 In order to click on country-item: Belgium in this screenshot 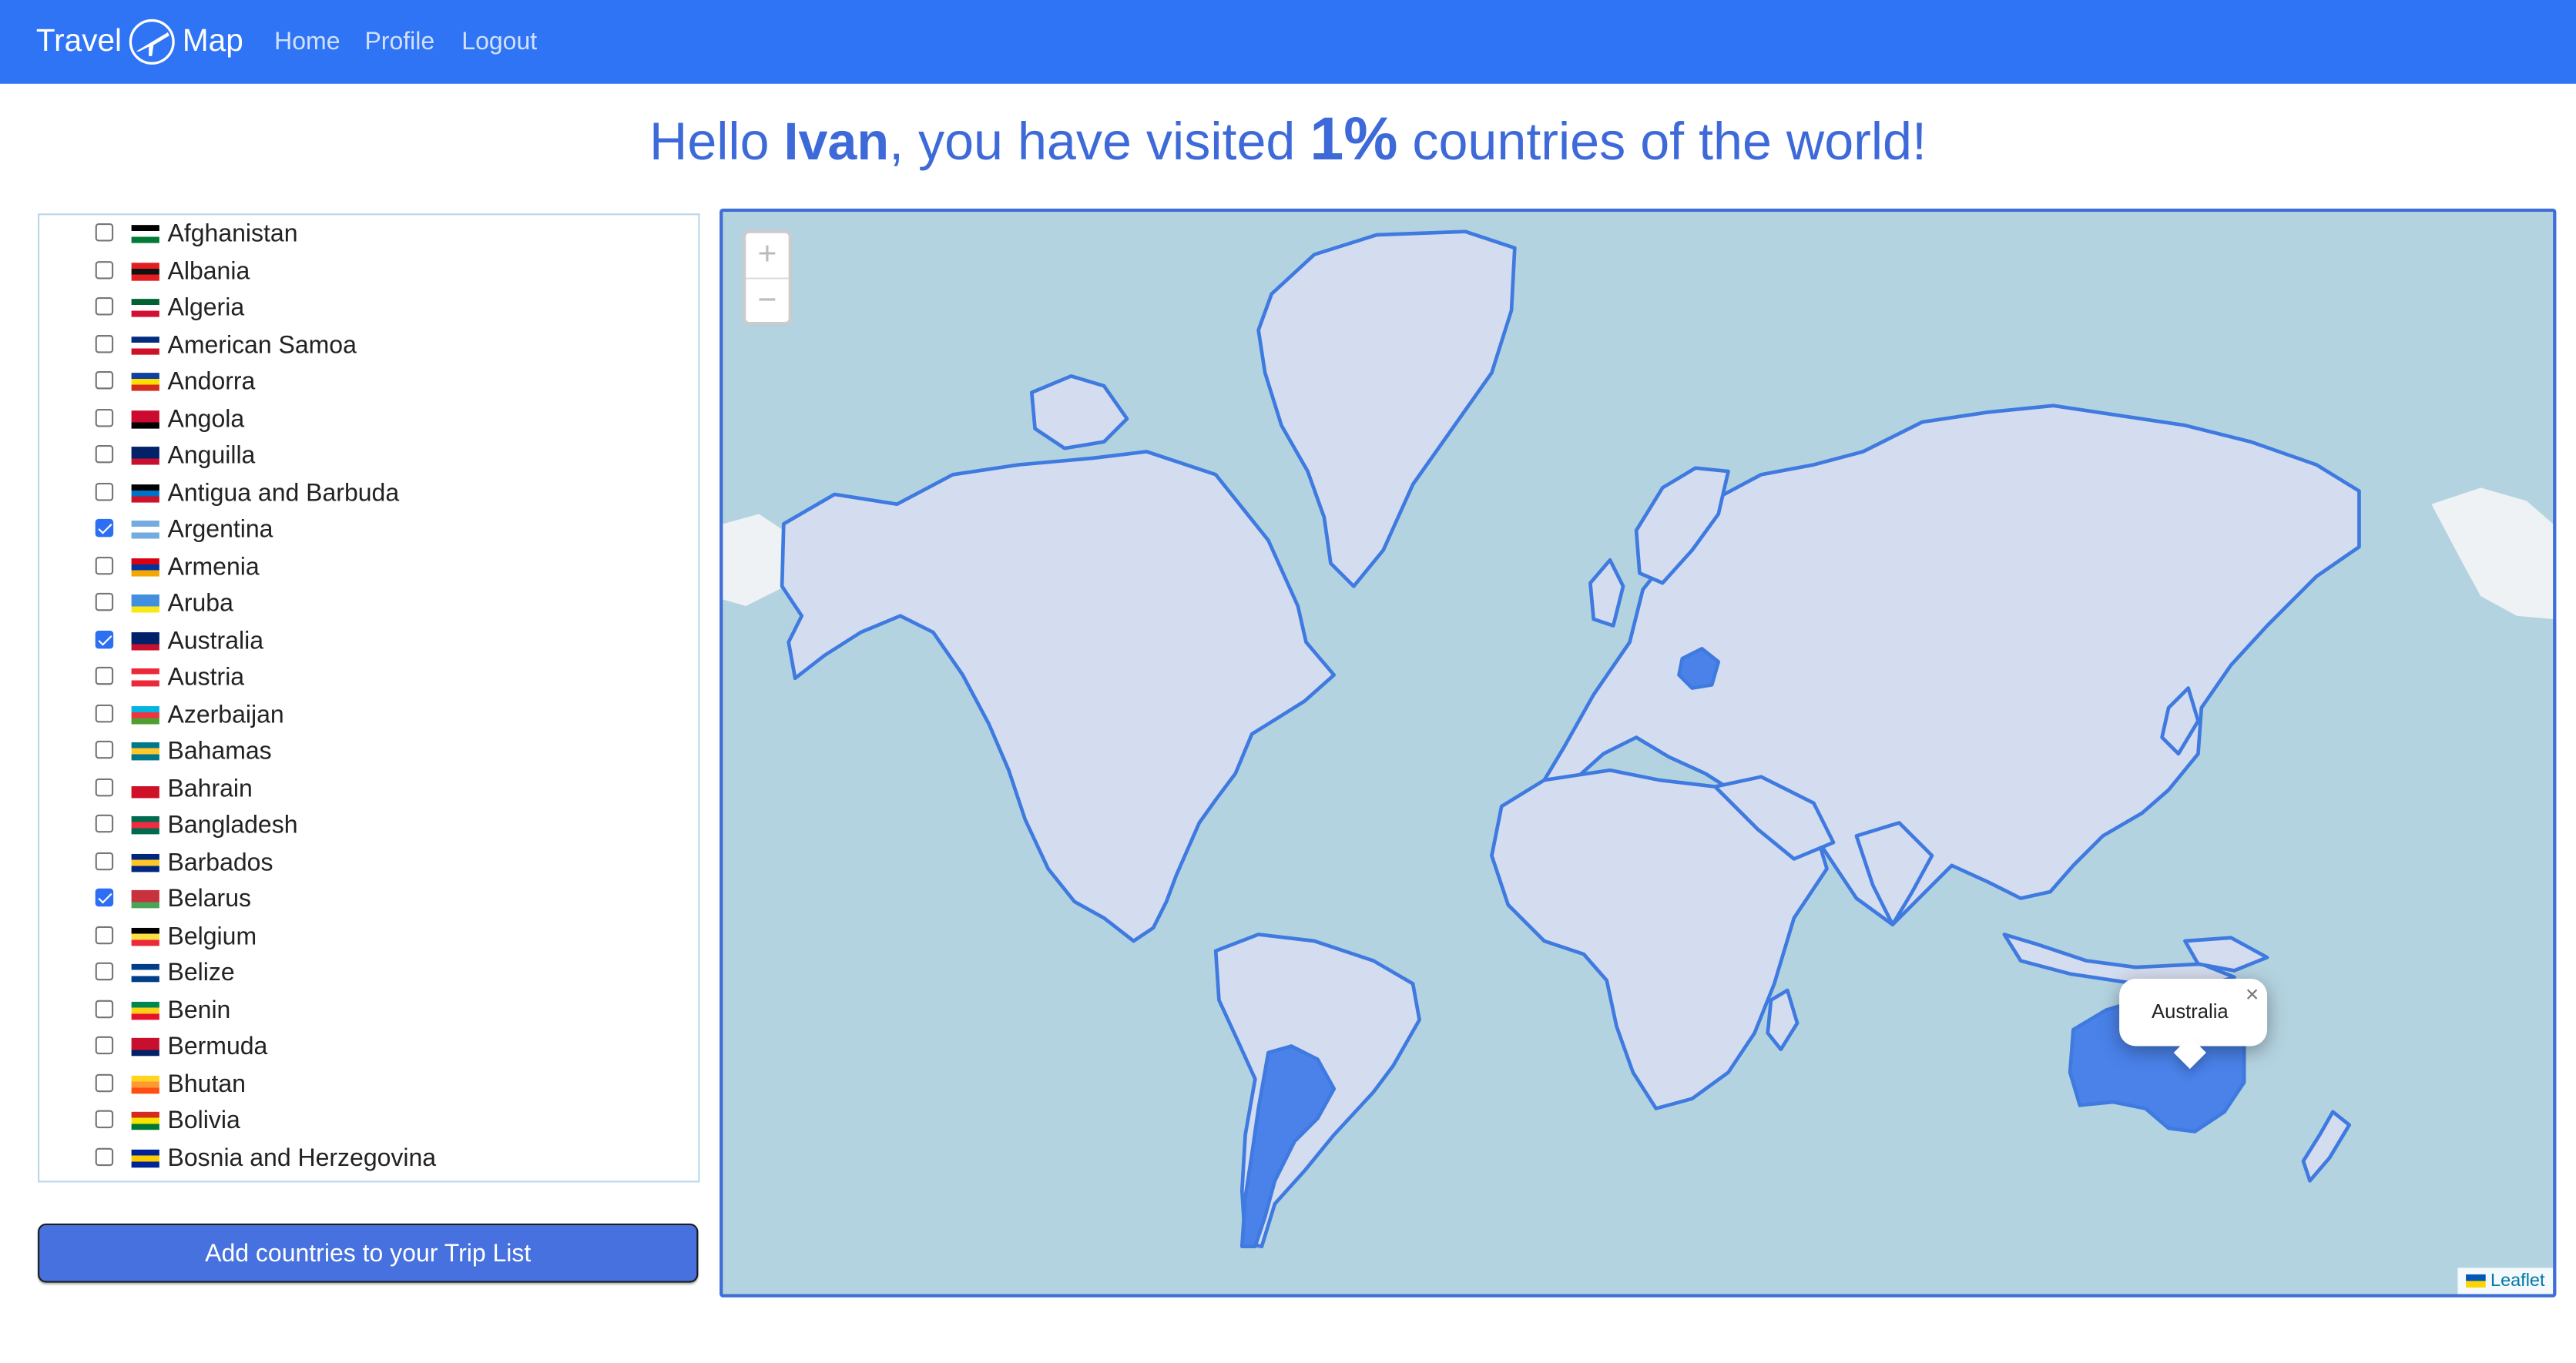, I will do `click(367, 937)`.